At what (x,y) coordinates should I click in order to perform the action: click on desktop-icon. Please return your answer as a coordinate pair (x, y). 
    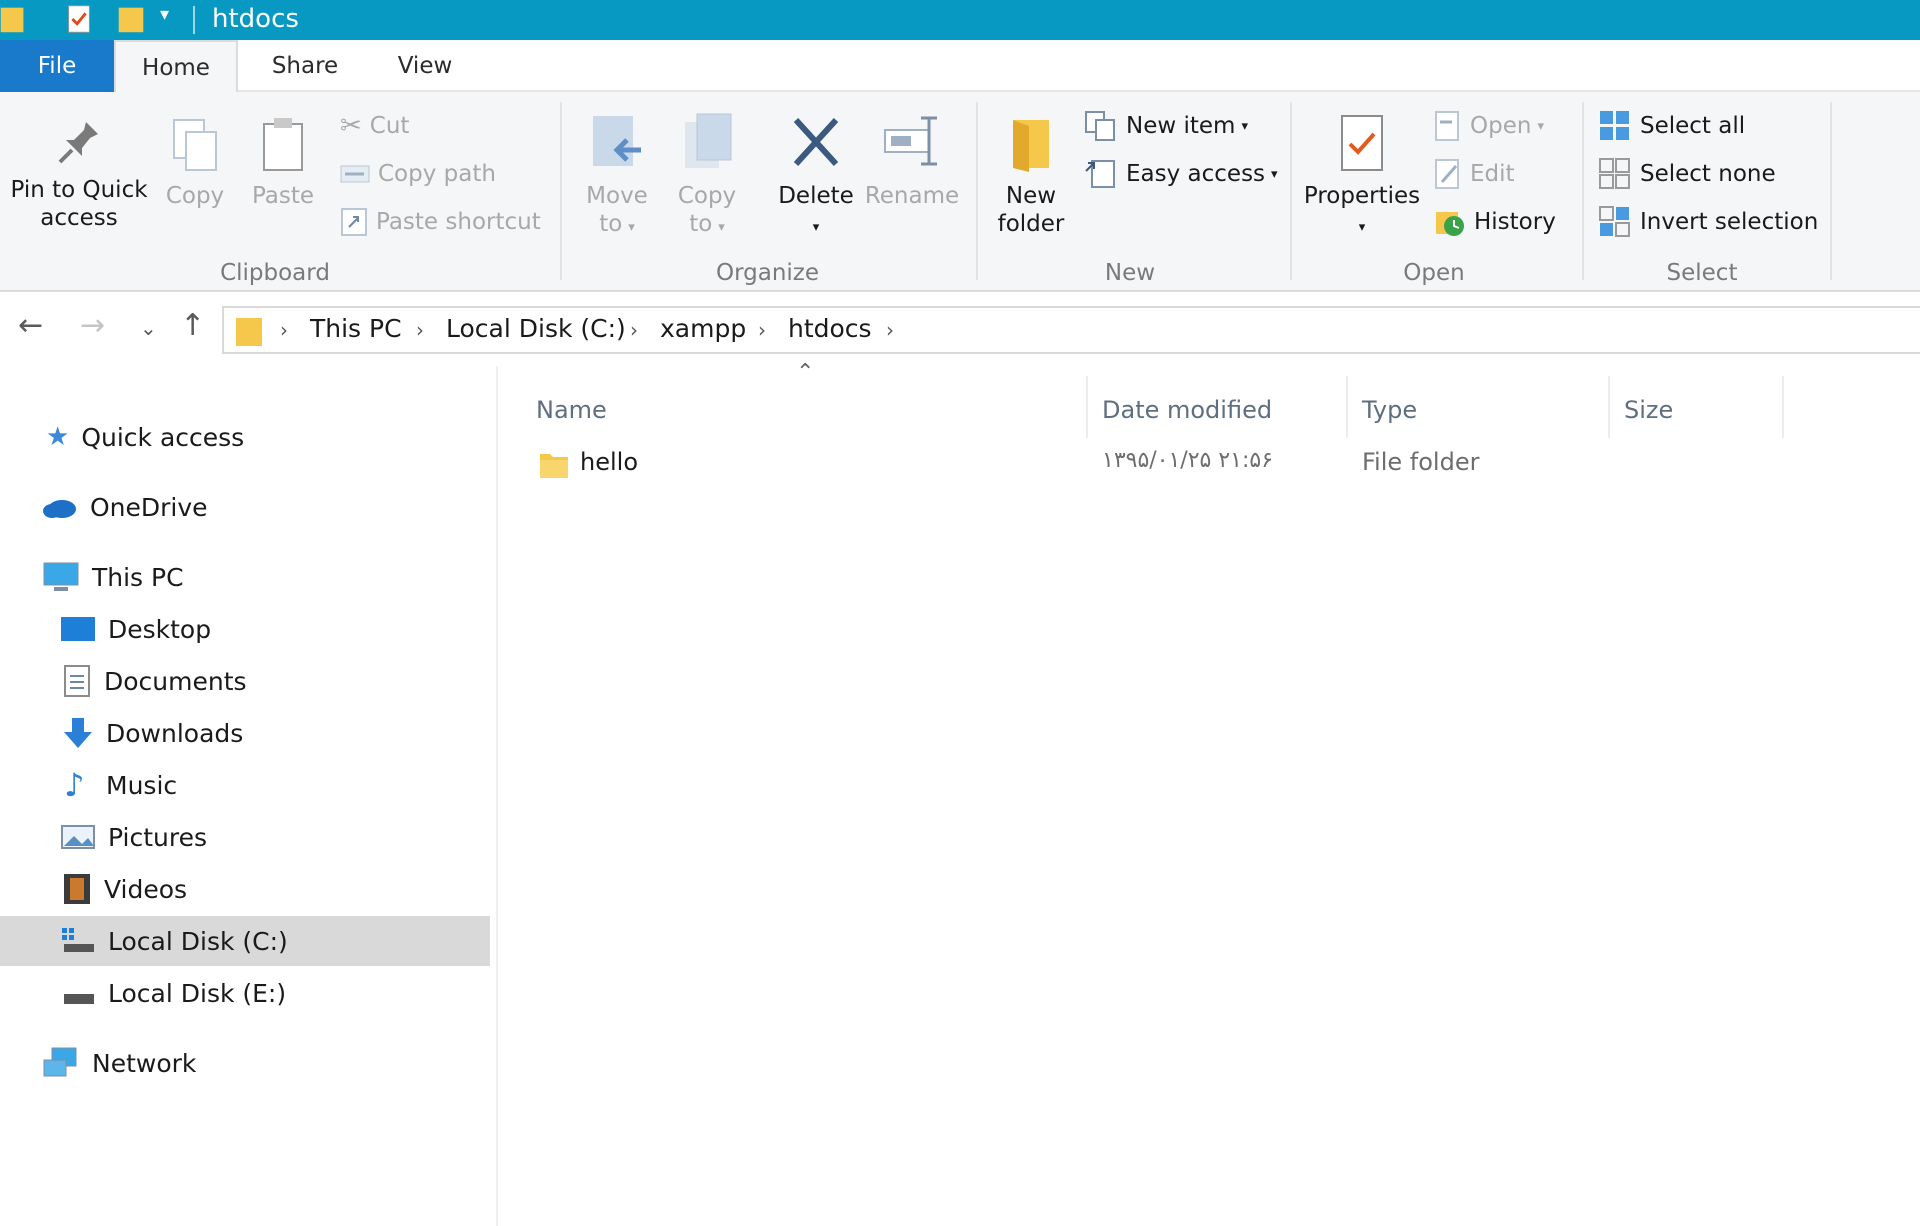
    Looking at the image, I should click on (78, 629).